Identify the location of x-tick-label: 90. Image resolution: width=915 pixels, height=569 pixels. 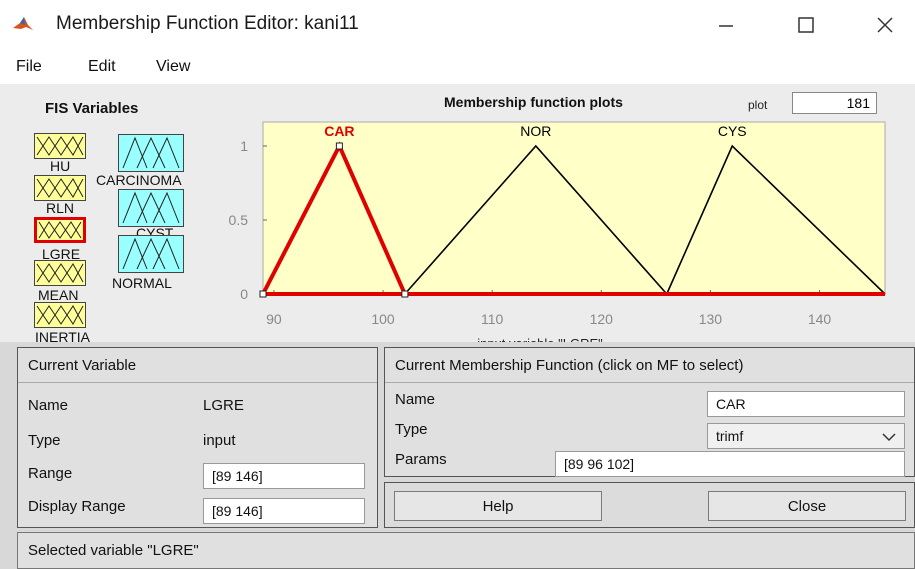
(274, 319).